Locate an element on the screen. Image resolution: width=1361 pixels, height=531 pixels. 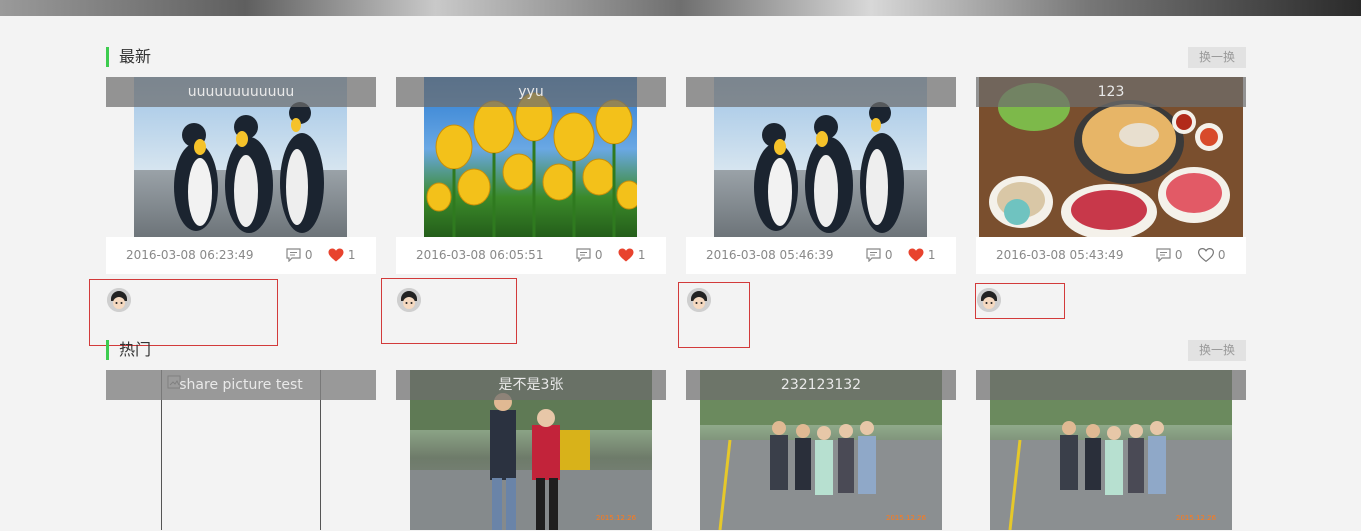
highlight-box is located at coordinates (449, 311).